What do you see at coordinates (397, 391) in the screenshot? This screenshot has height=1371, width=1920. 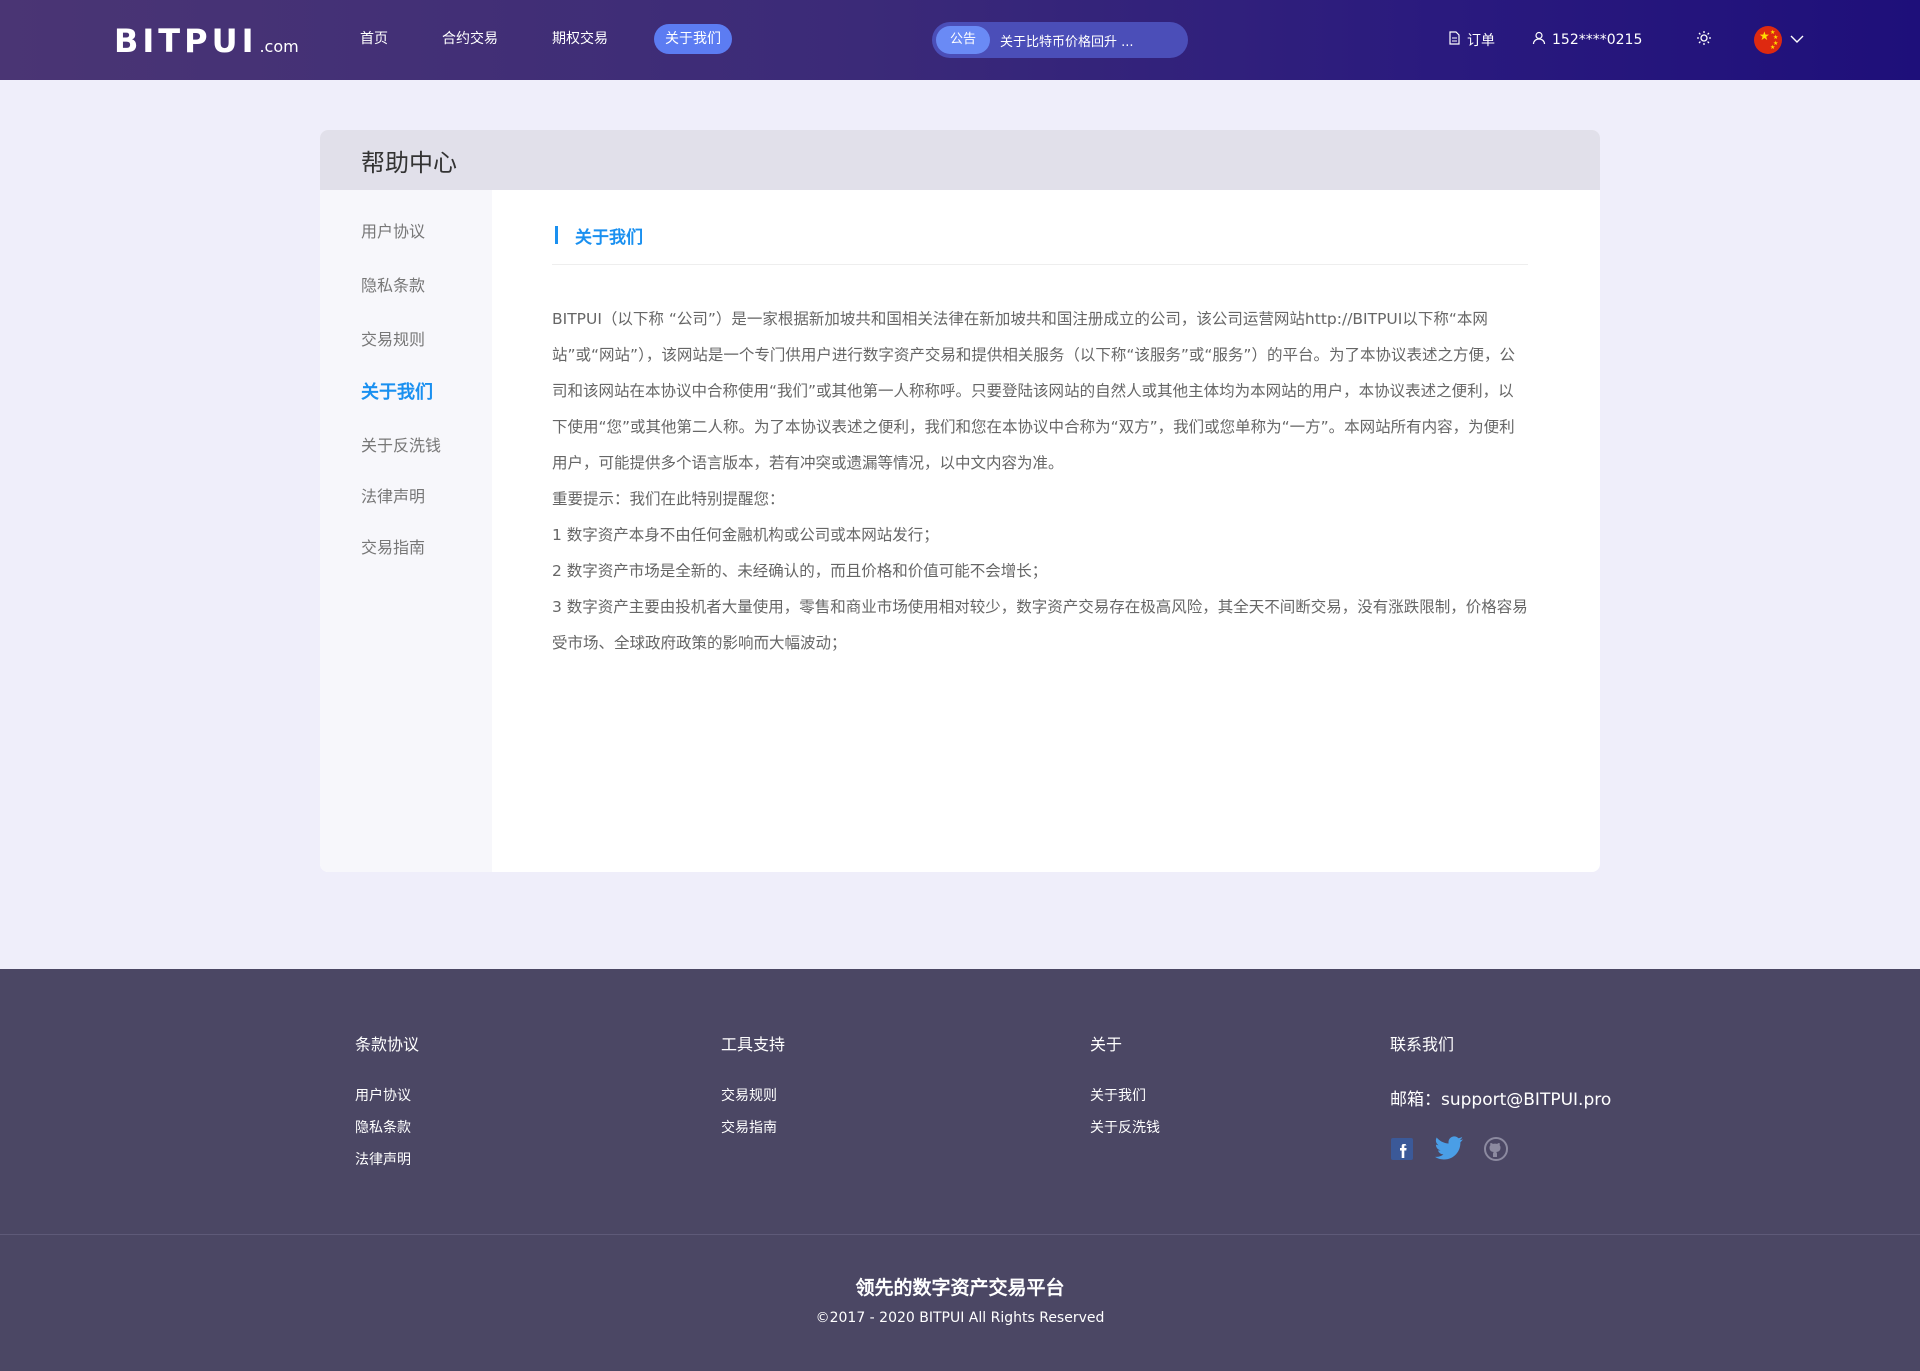 I see `sidebar-item-about-us: 关于我们` at bounding box center [397, 391].